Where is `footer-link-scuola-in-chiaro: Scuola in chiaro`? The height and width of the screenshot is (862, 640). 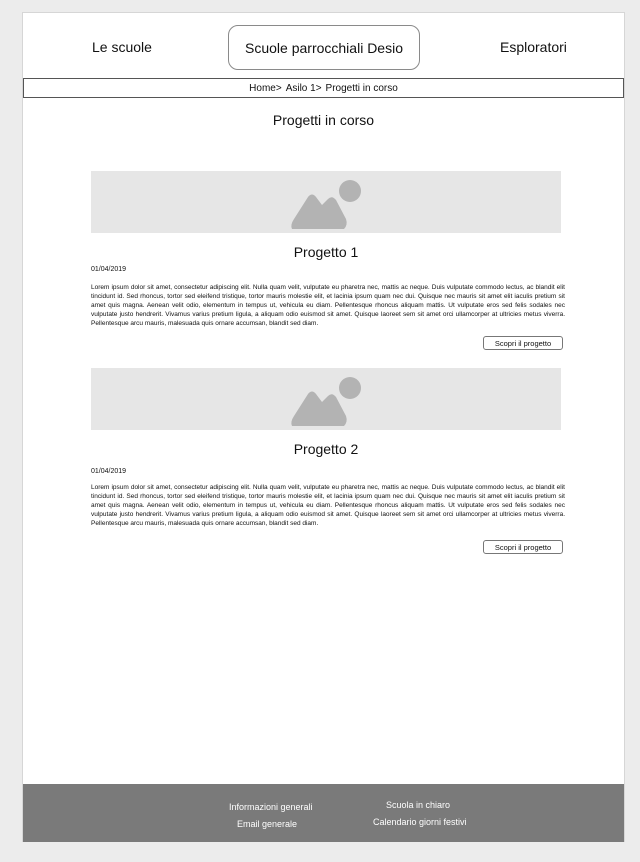
footer-link-scuola-in-chiaro: Scuola in chiaro is located at coordinates (418, 805).